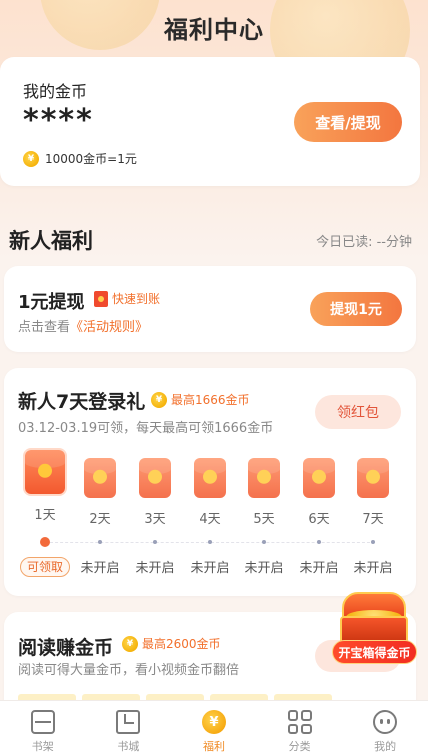 The width and height of the screenshot is (428, 754). Describe the element at coordinates (358, 412) in the screenshot. I see `claim-red-packet-button: 领红包` at that location.